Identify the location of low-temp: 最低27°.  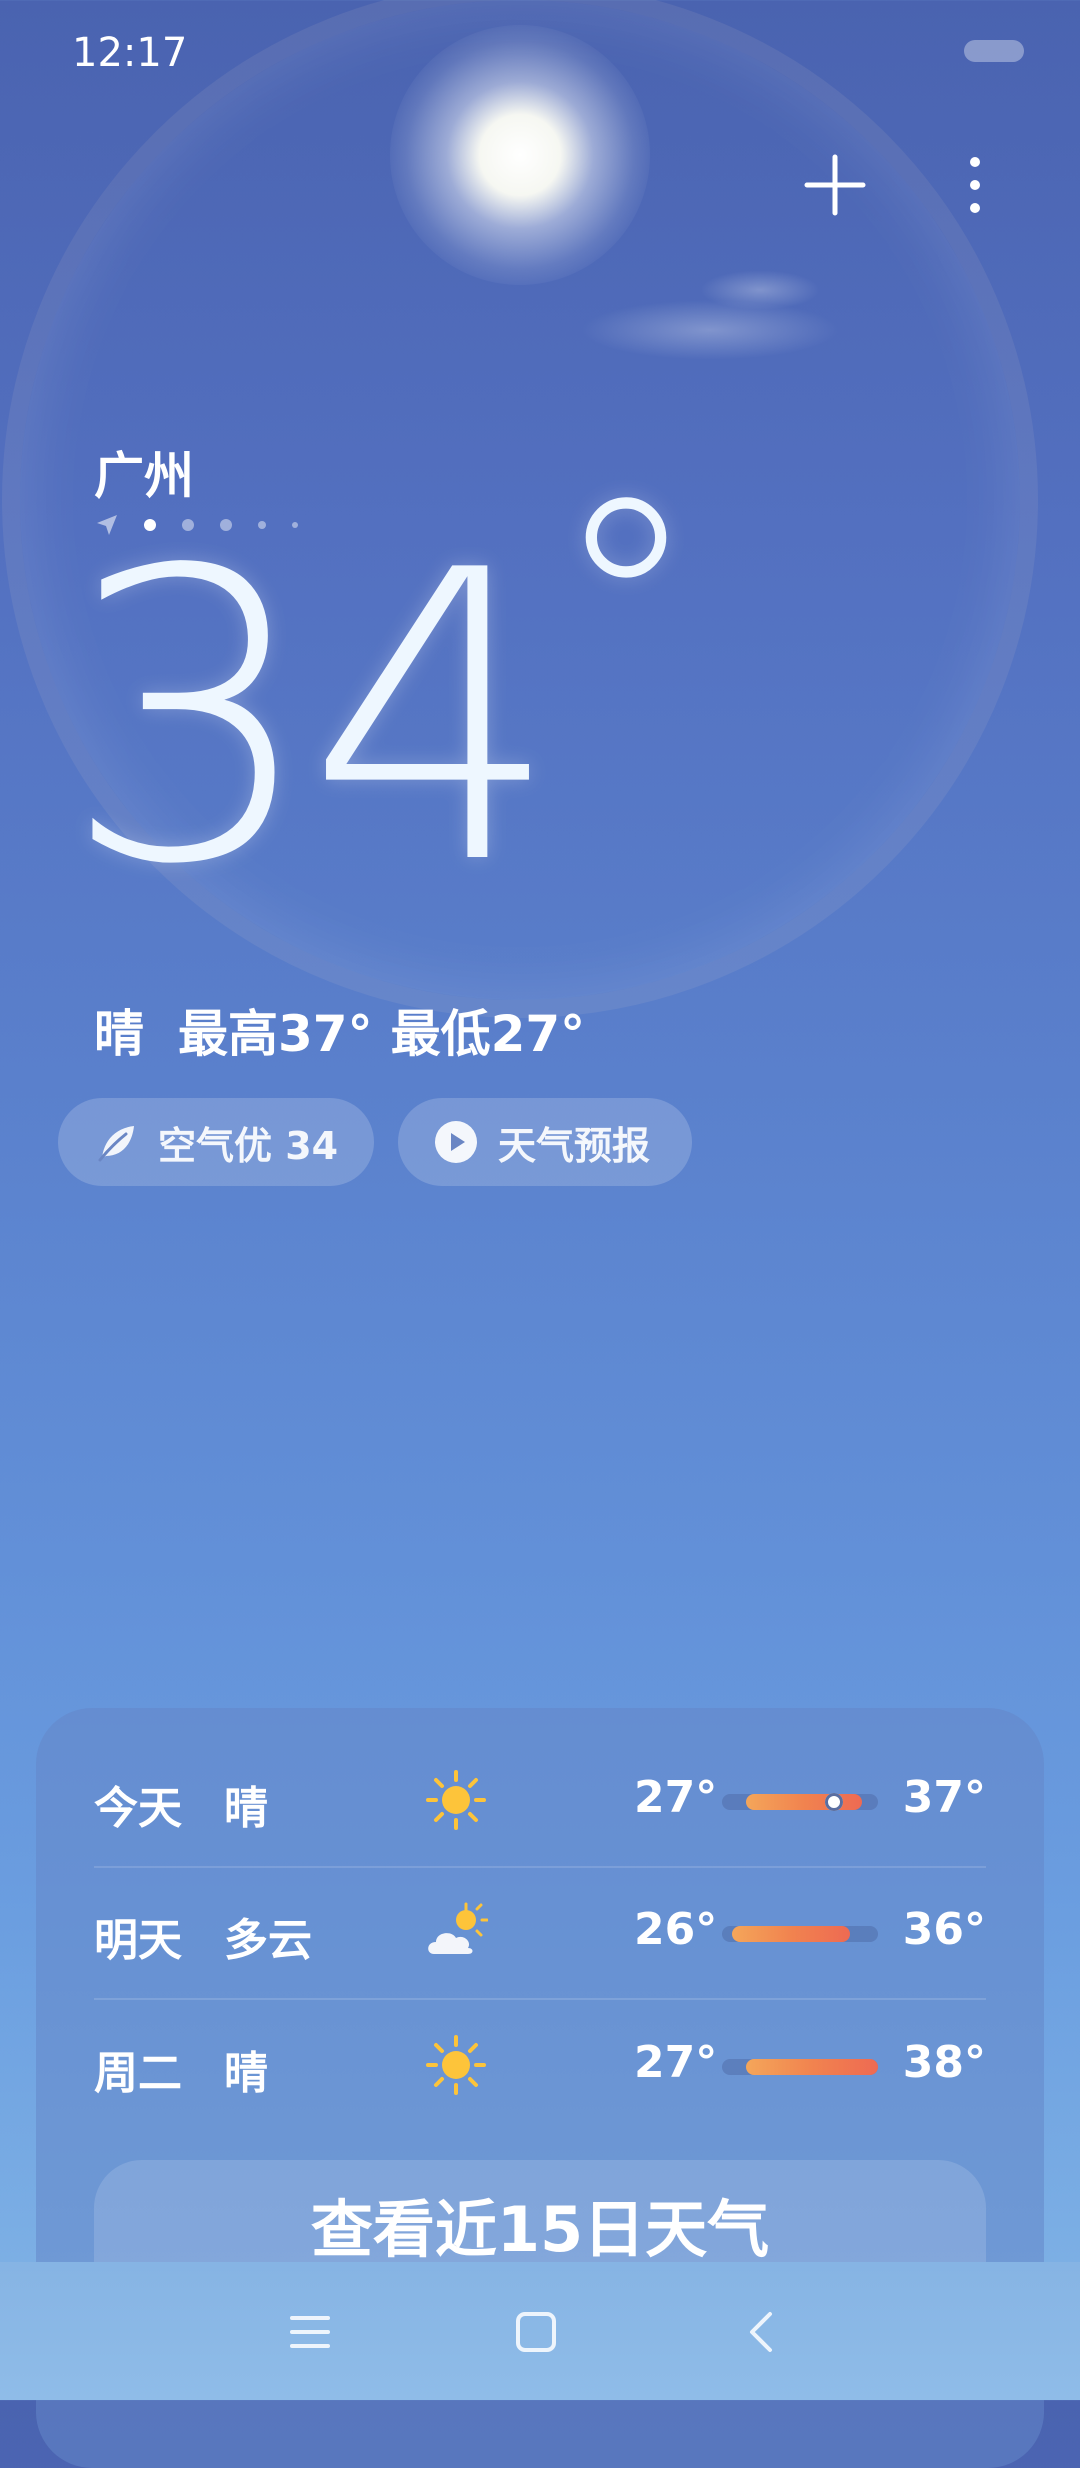
(488, 1034).